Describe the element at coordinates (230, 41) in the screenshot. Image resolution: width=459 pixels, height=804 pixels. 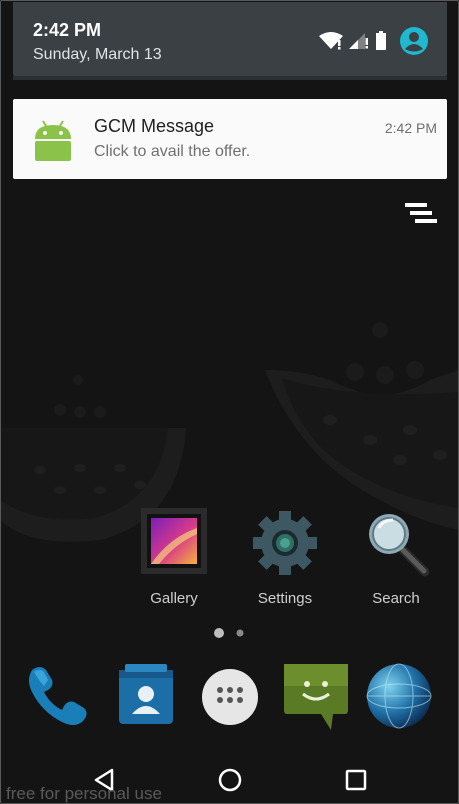
I see `quick-settings-header: 2:42 PM Sunday, March 13` at that location.